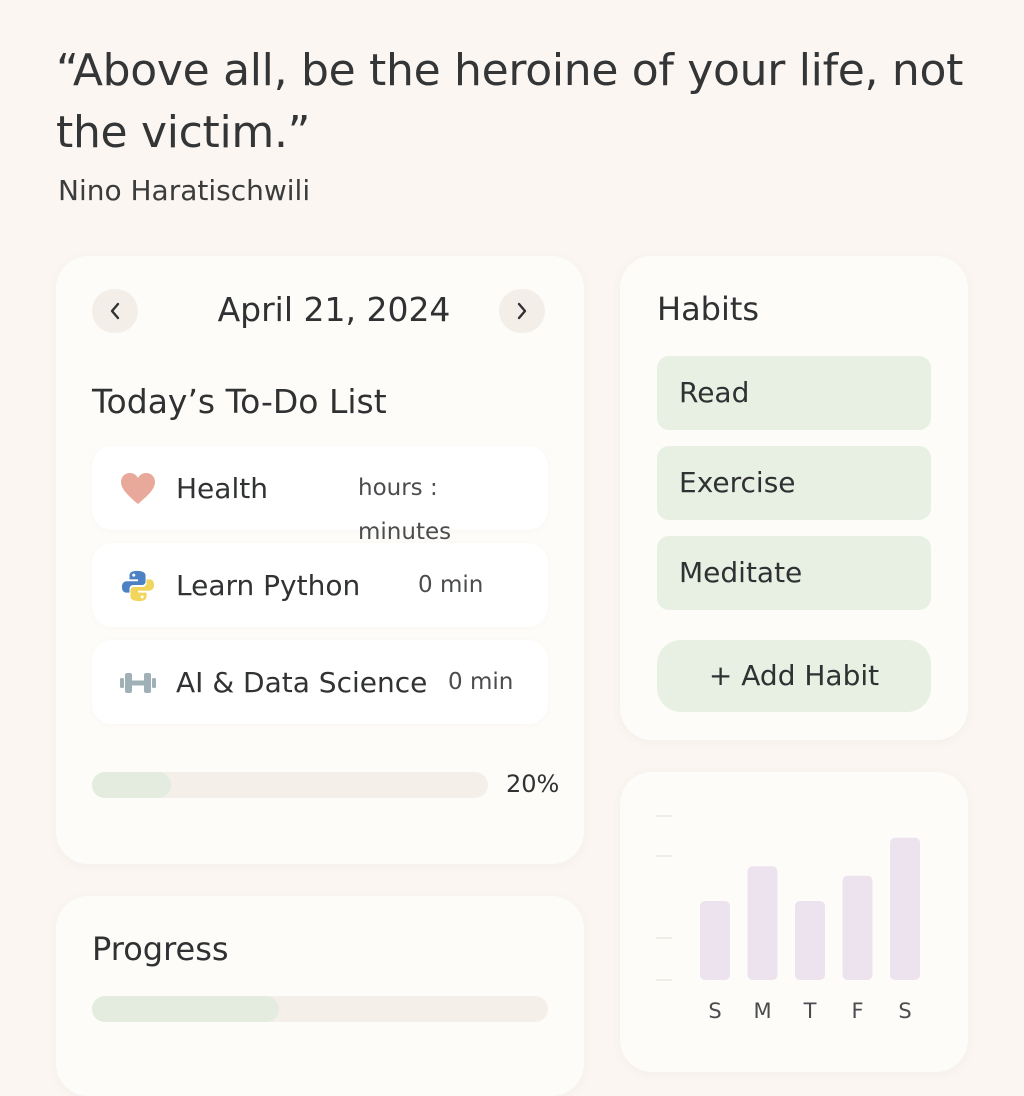 The height and width of the screenshot is (1096, 1024). I want to click on daily-progress-percent: 20%, so click(533, 784).